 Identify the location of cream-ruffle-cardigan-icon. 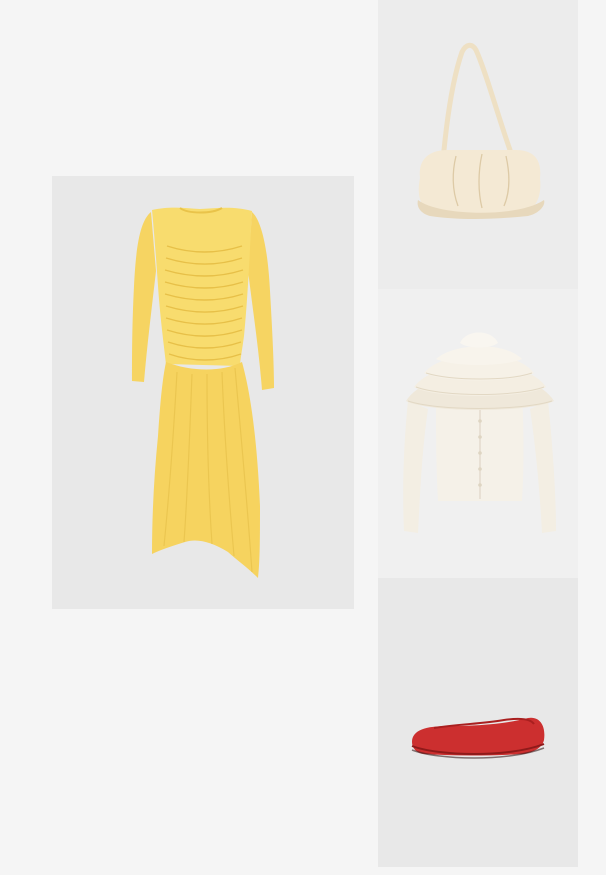
(479, 432).